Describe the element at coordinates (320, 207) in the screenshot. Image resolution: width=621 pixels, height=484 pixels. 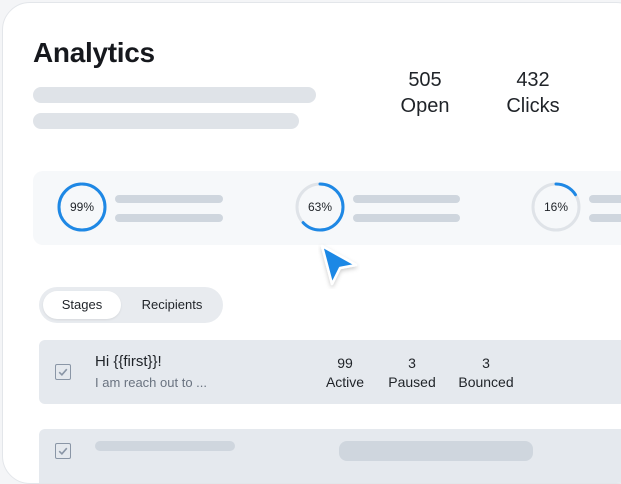
I see `progress-ring-2-label: 63%` at that location.